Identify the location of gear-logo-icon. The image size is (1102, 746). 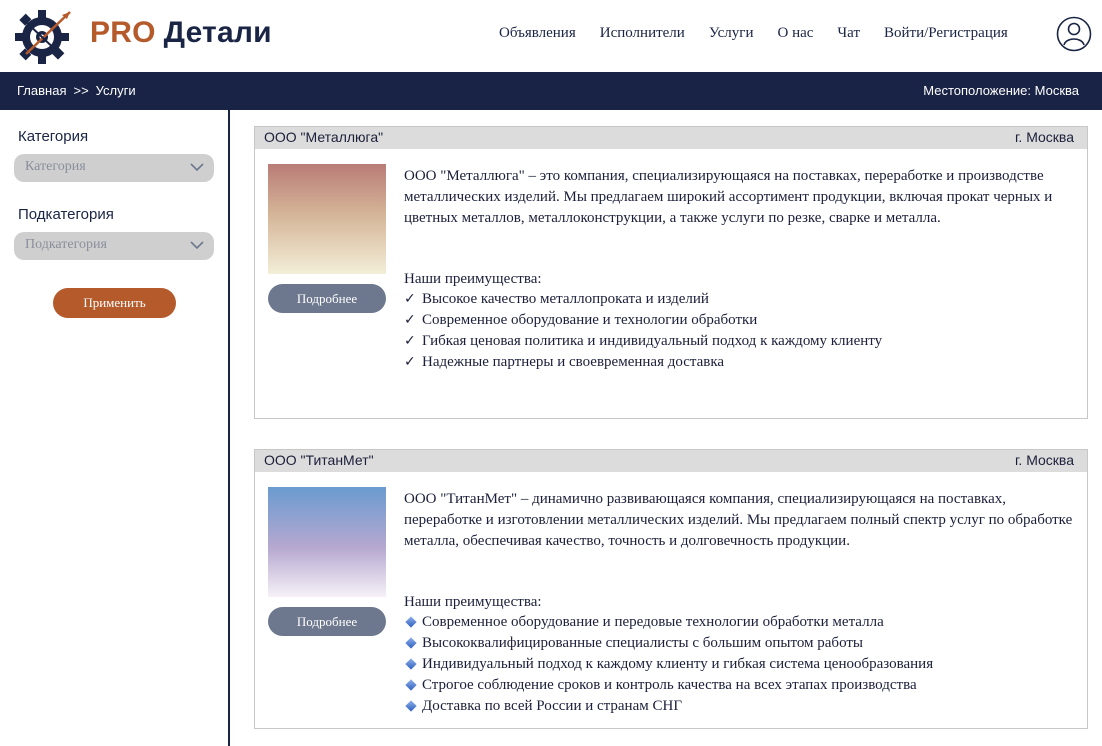
(45, 35).